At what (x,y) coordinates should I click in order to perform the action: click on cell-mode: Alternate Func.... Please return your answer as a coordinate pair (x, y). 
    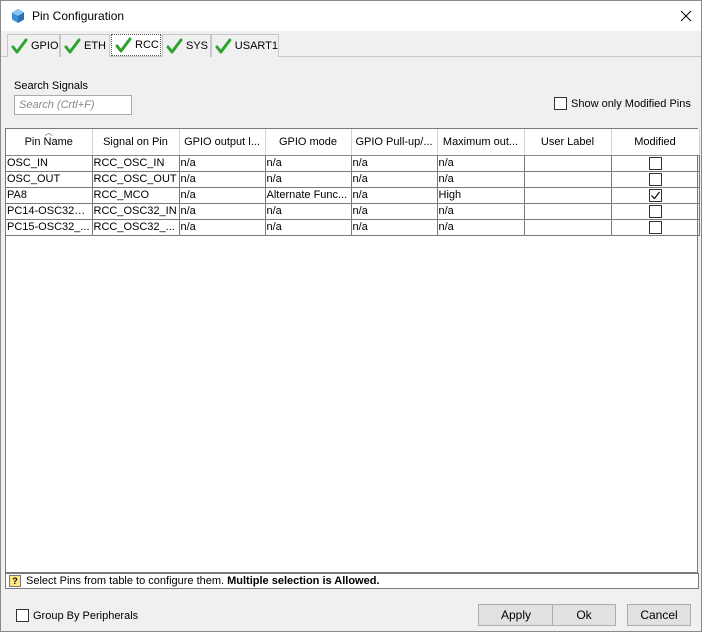
    Looking at the image, I should click on (308, 195).